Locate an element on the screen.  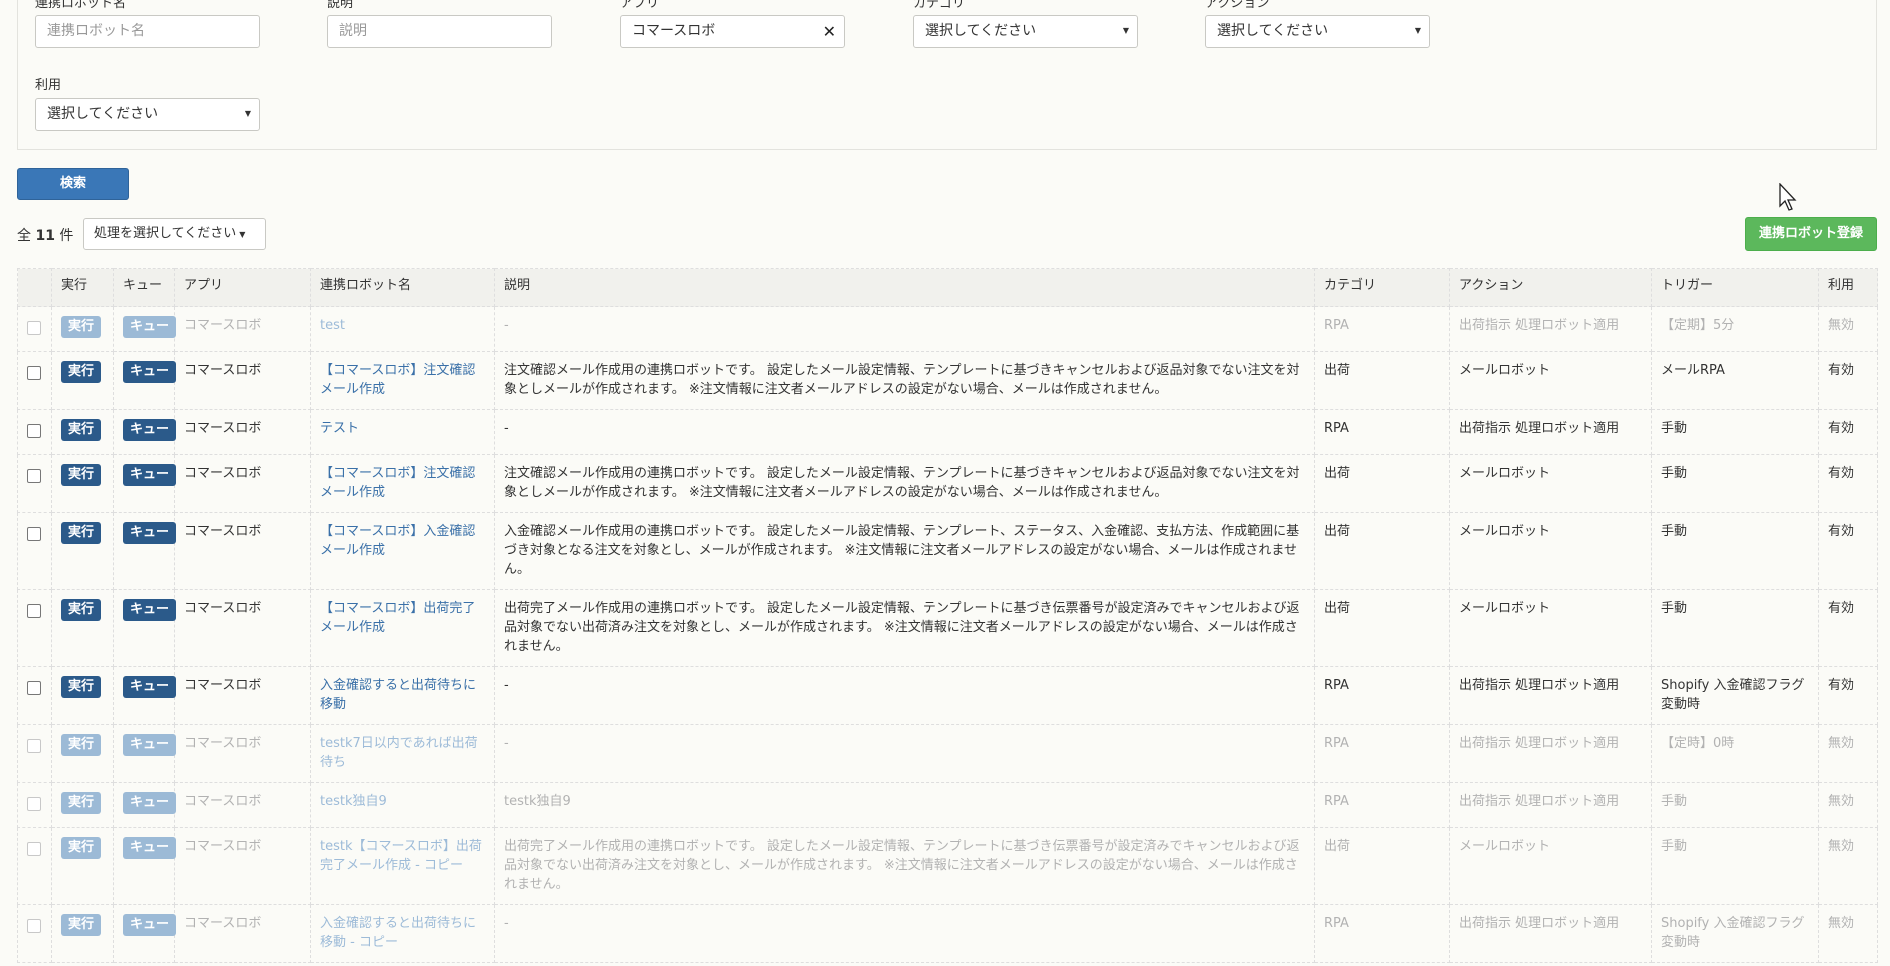
header-trigger: トリガー is located at coordinates (1735, 287).